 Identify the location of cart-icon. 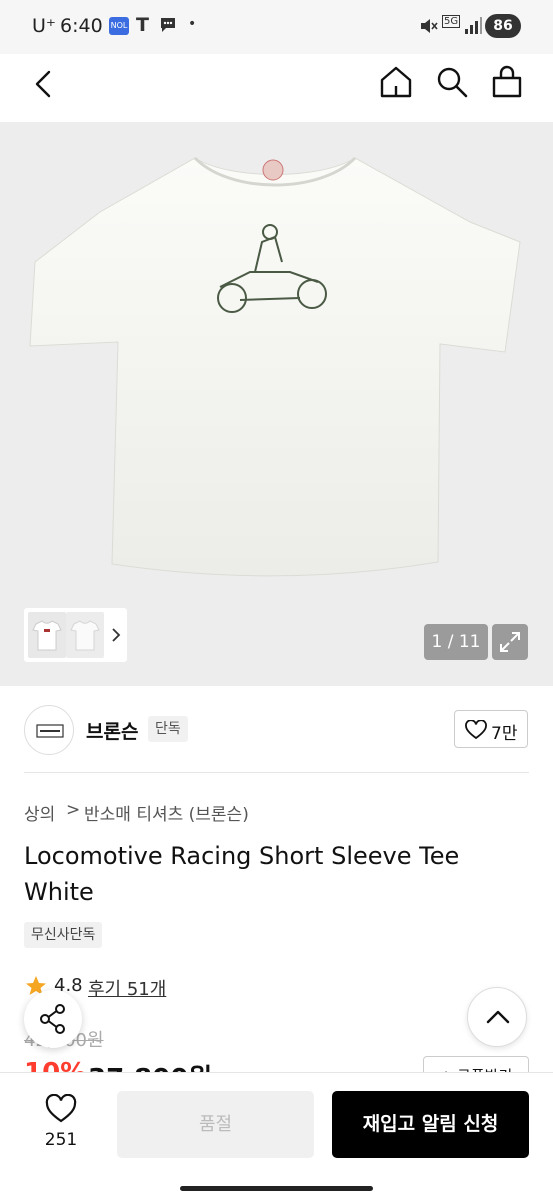
(507, 82).